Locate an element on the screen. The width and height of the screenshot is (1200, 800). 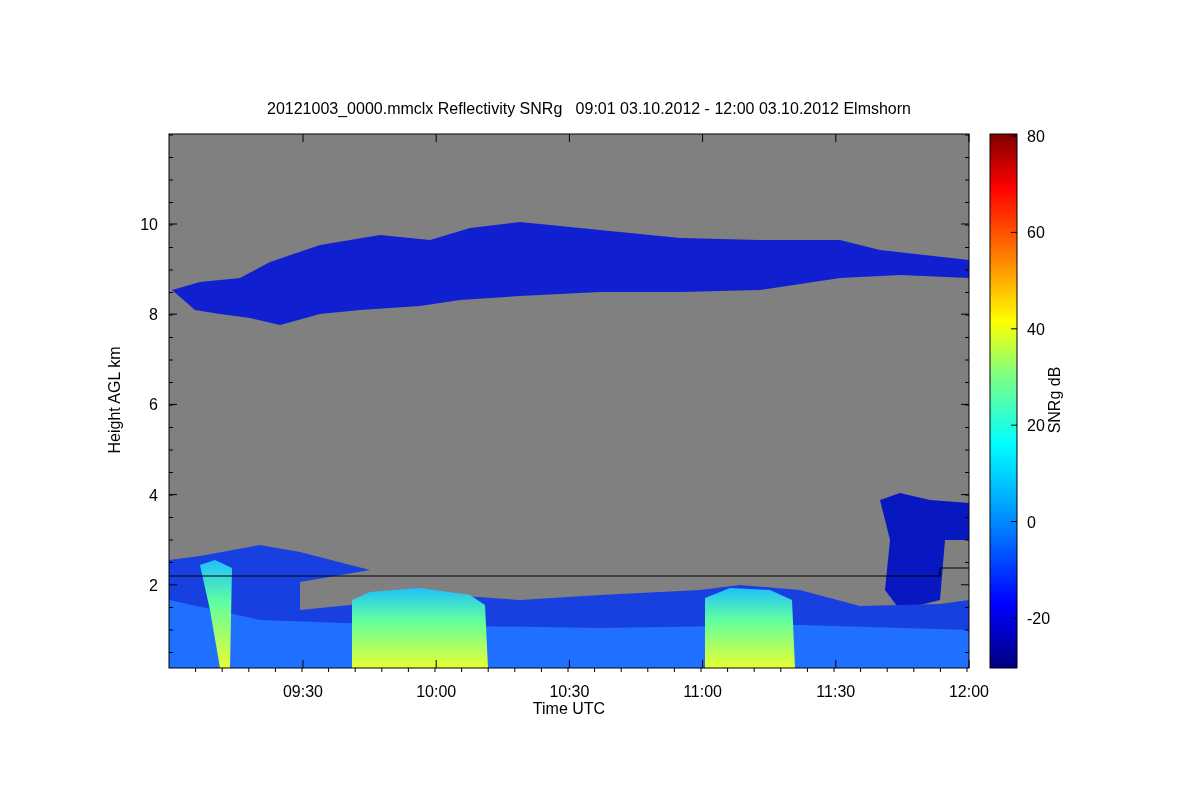
axis-title: Time UTC is located at coordinates (569, 708).